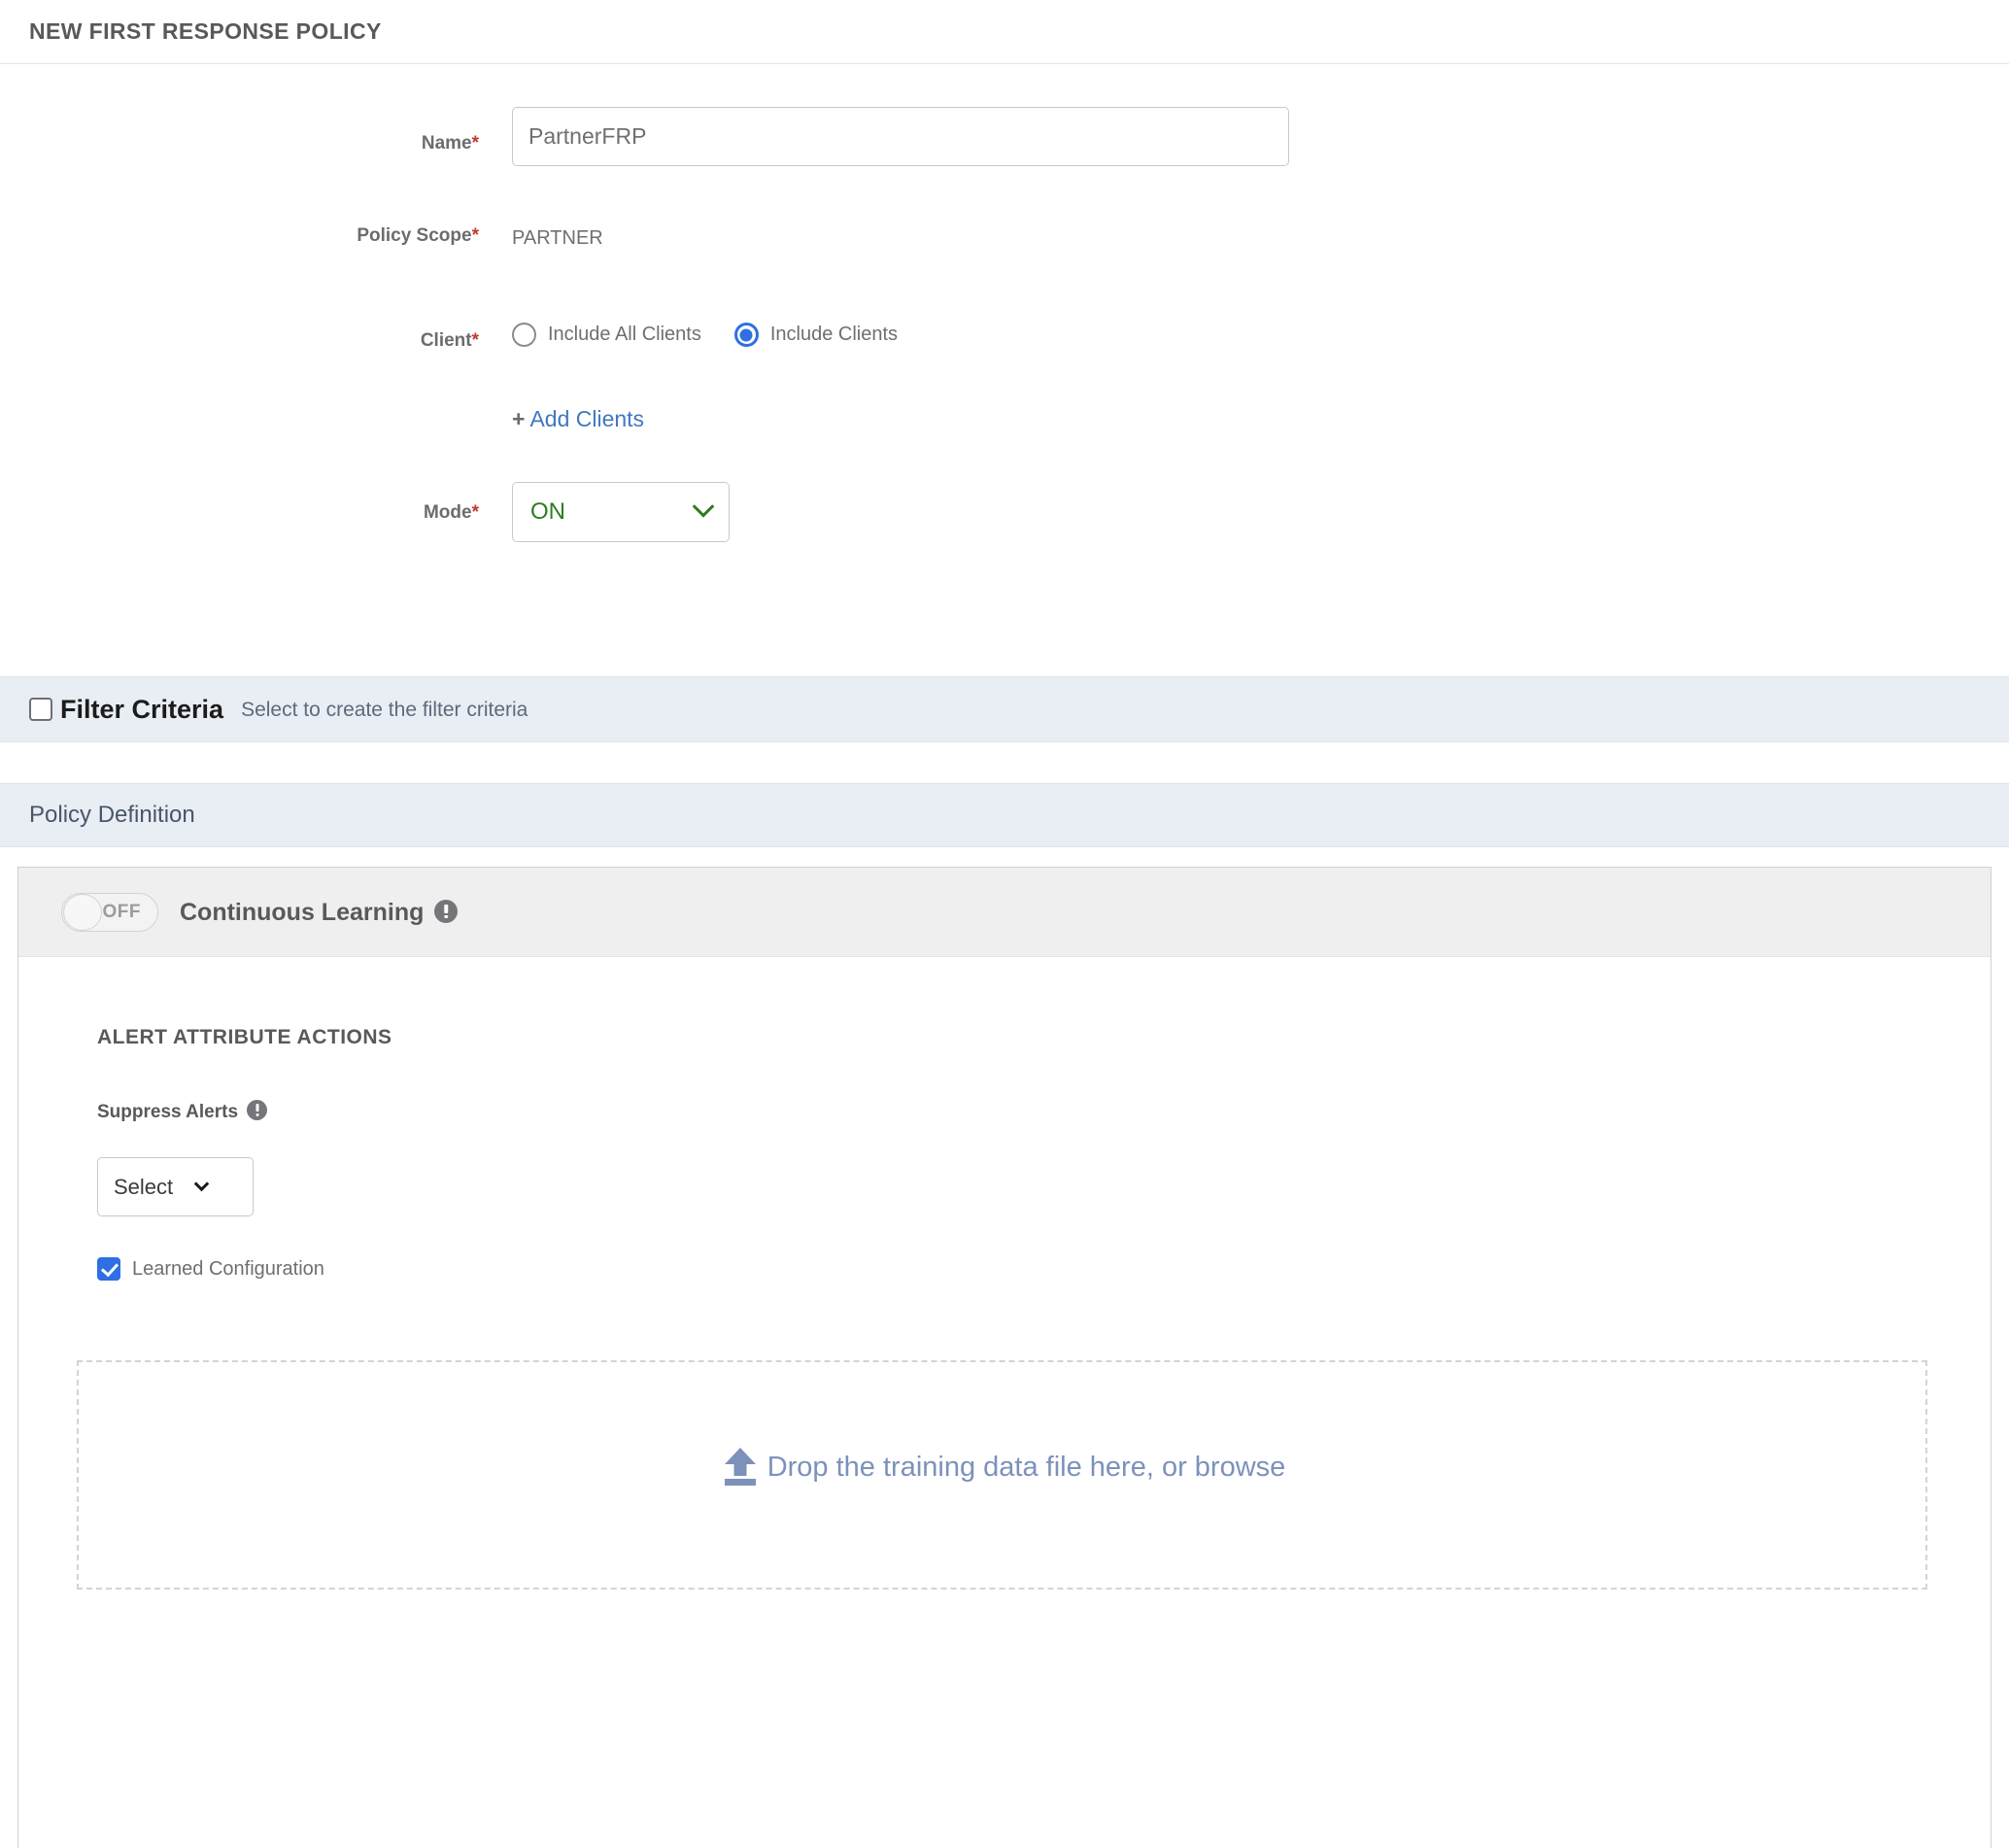 This screenshot has width=2009, height=1848. What do you see at coordinates (122, 911) in the screenshot?
I see `toggle-state-label: OFF` at bounding box center [122, 911].